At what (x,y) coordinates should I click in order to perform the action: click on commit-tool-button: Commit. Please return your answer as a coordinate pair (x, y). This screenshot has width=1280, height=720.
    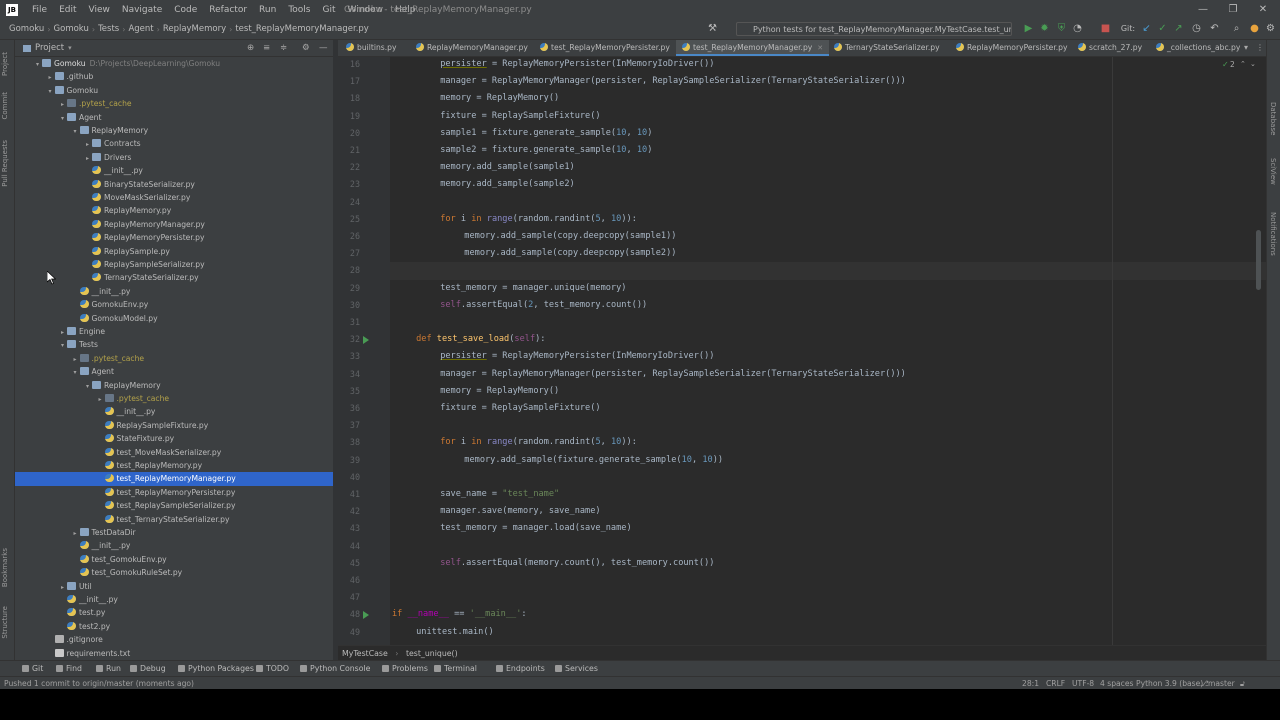
    Looking at the image, I should click on (5, 106).